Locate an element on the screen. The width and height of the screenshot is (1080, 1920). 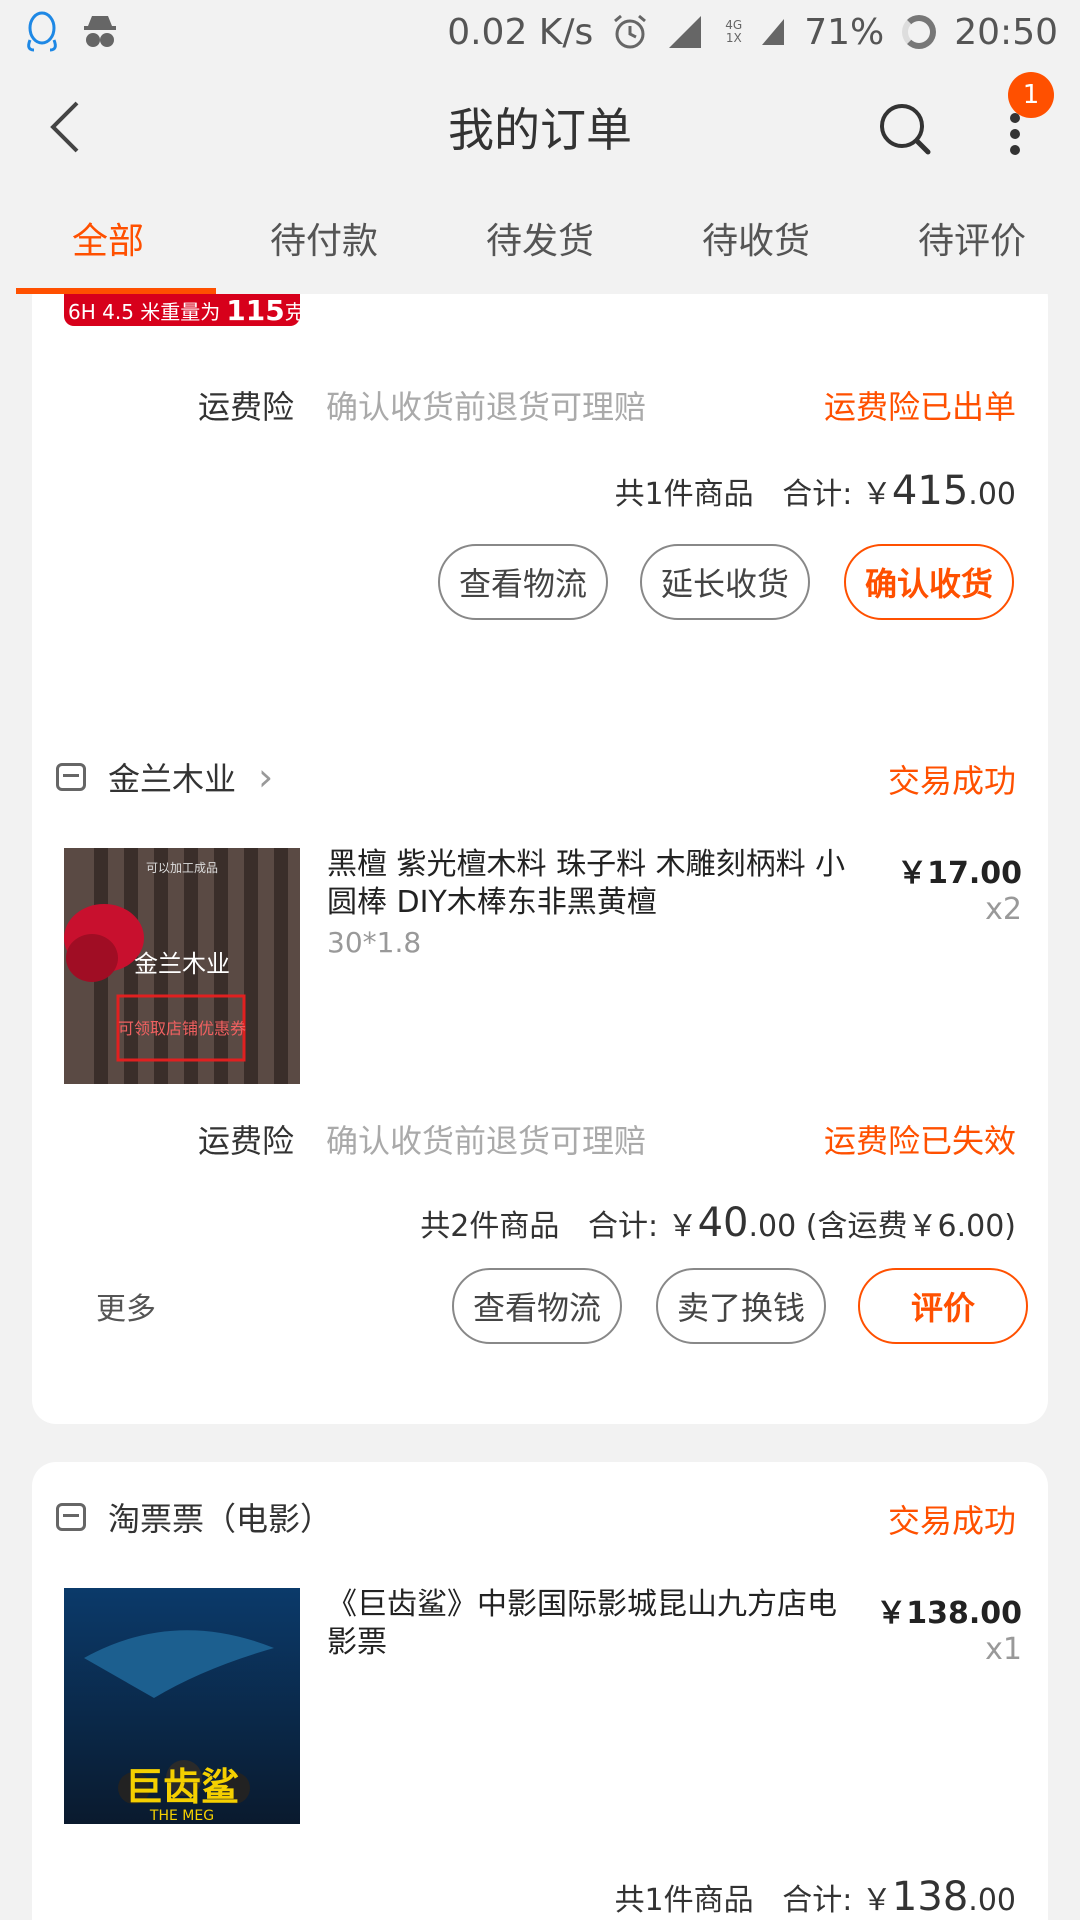
alarm-icon is located at coordinates (630, 31).